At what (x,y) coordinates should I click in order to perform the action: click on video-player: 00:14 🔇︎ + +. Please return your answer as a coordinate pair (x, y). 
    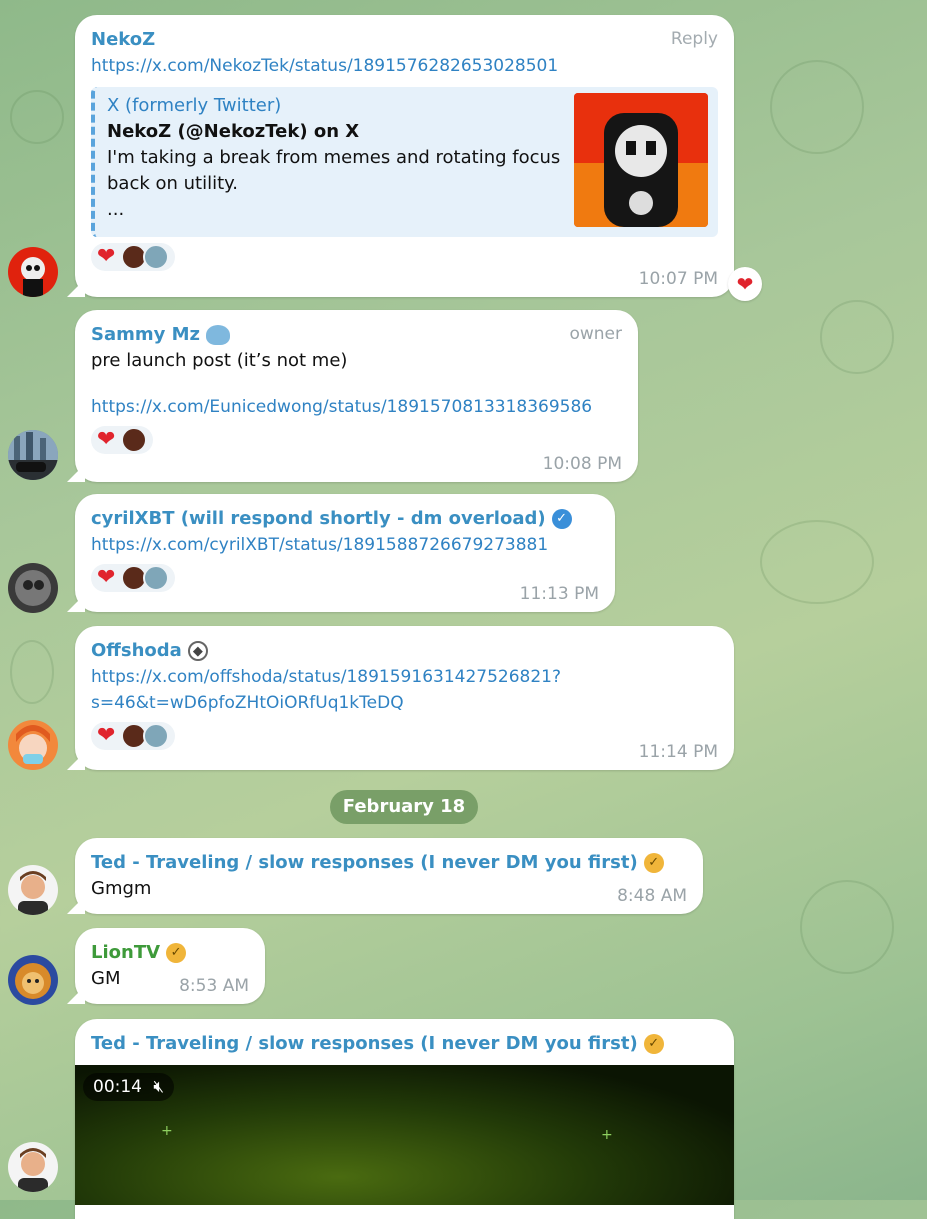
    Looking at the image, I should click on (404, 1135).